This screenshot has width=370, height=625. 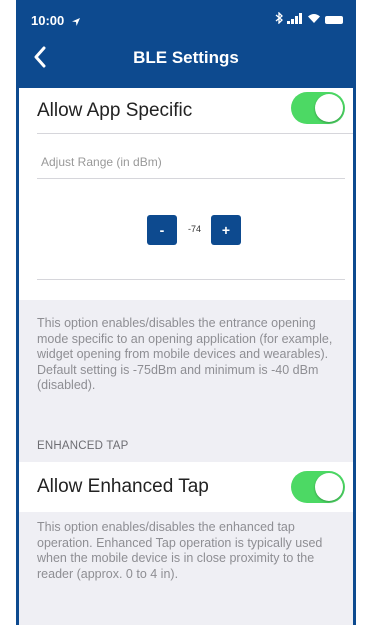 What do you see at coordinates (334, 19) in the screenshot?
I see `battery-icon` at bounding box center [334, 19].